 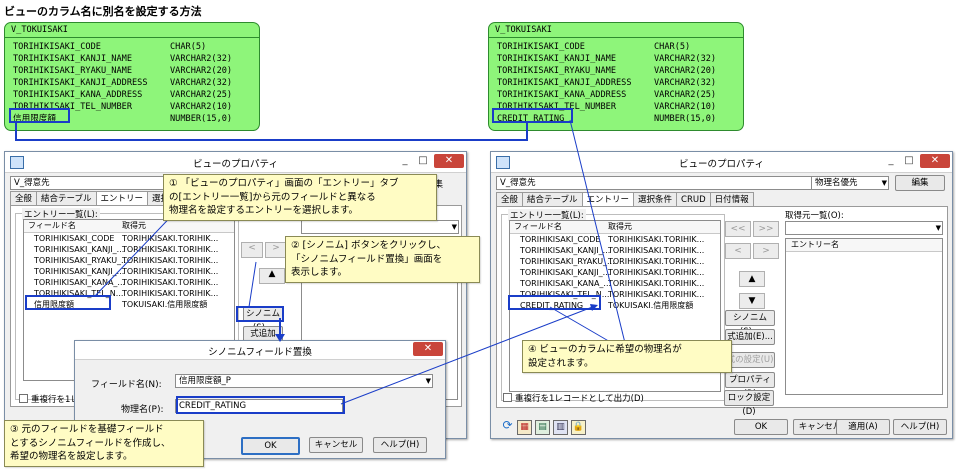 I want to click on callout-1-line-2: の[エントリー一覧]から元のフィールドと異なる, so click(x=272, y=197).